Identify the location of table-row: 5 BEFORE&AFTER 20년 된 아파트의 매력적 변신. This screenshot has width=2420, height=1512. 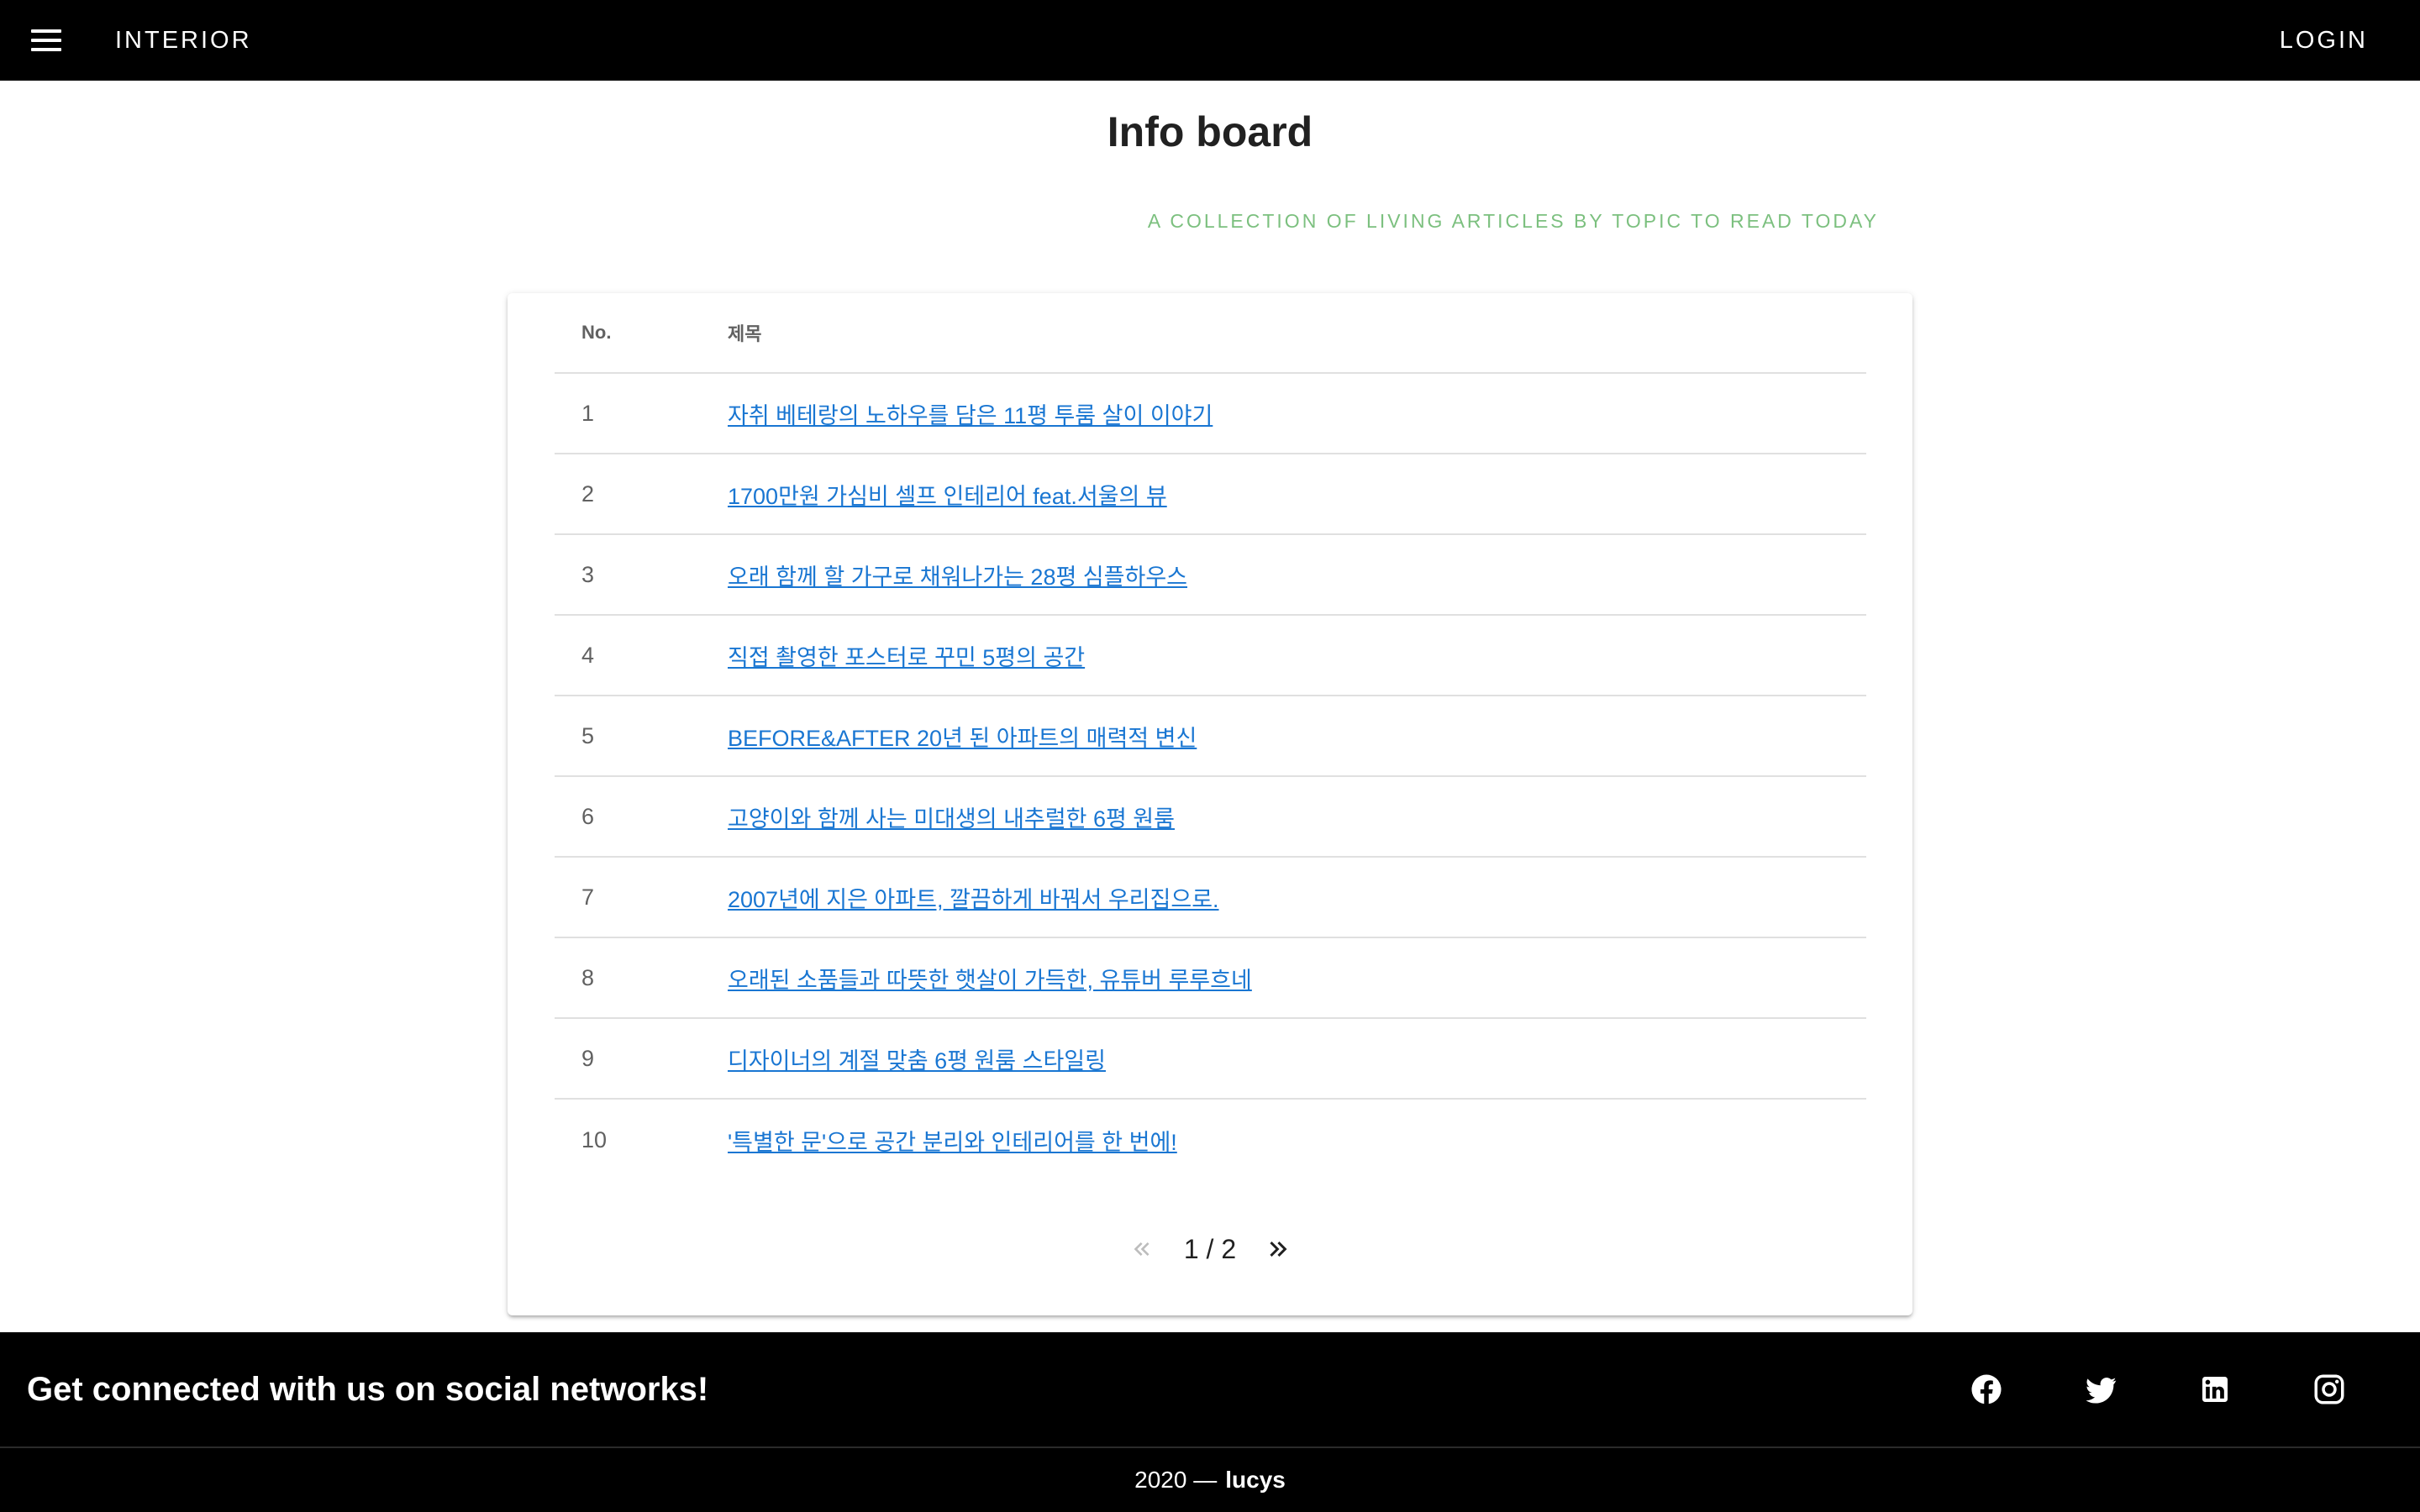
(1210, 736).